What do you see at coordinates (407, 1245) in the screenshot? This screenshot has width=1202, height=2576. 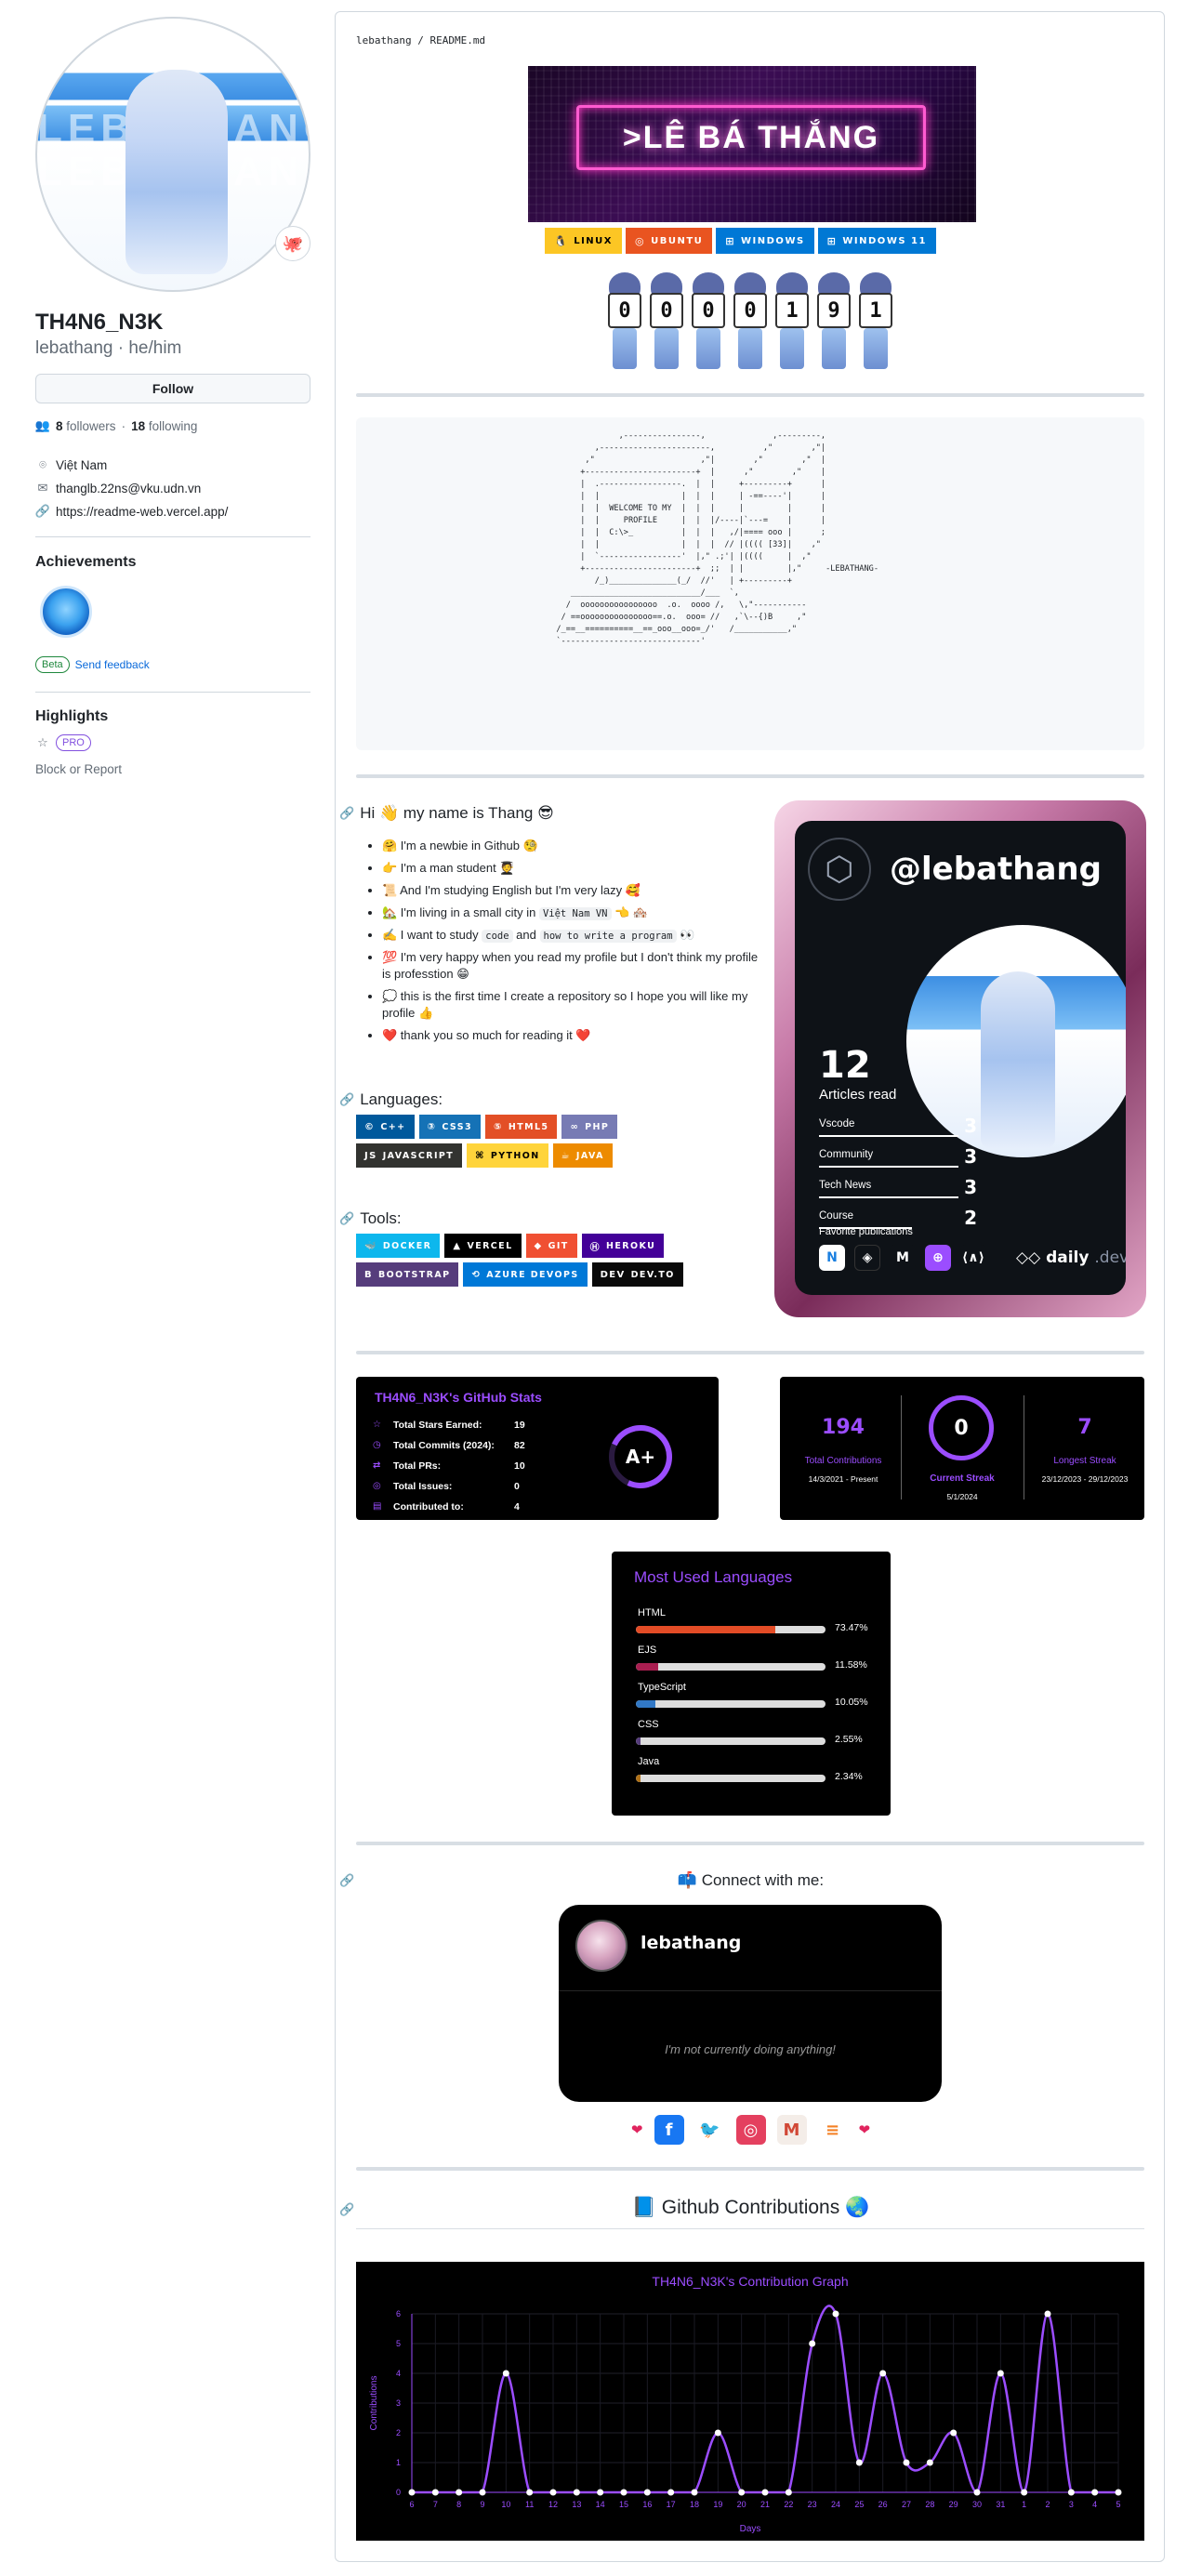 I see `tool-badge-label: DOCKER` at bounding box center [407, 1245].